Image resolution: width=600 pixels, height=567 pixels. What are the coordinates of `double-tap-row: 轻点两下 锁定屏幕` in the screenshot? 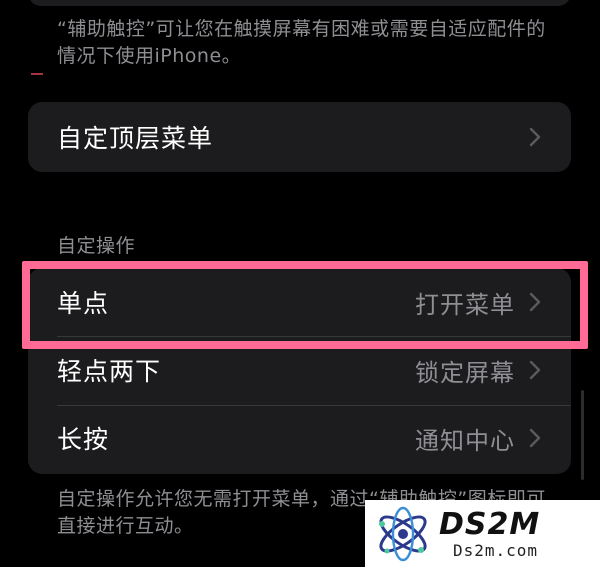 It's located at (299, 370).